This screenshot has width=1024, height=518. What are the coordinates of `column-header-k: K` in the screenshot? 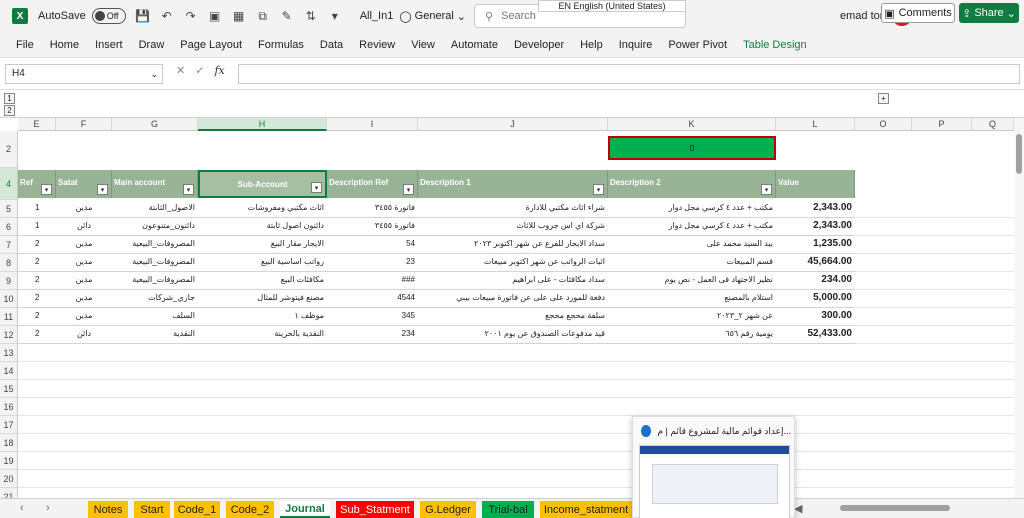 It's located at (692, 124).